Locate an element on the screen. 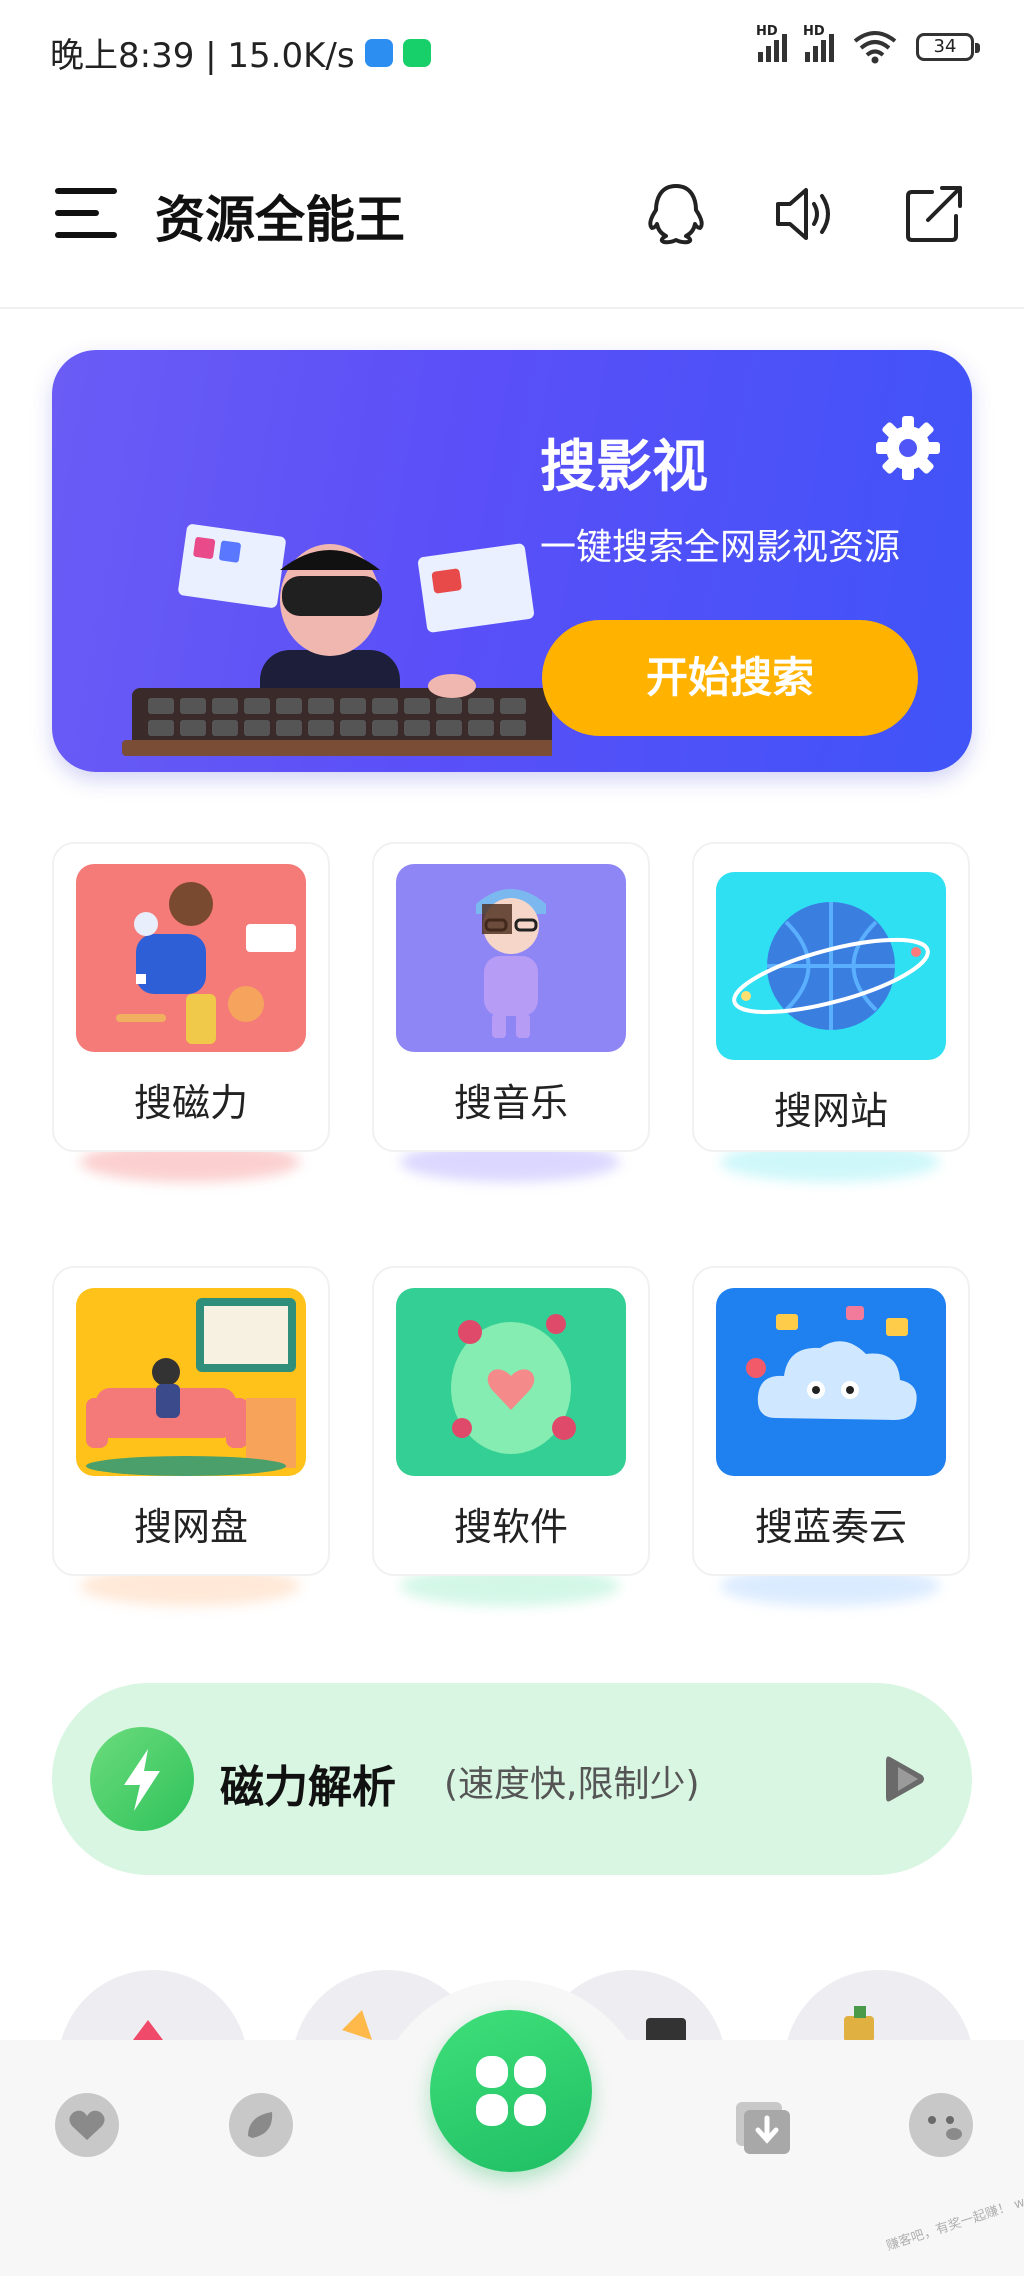 The width and height of the screenshot is (1024, 2276). signal-icon-2: HD is located at coordinates (818, 43).